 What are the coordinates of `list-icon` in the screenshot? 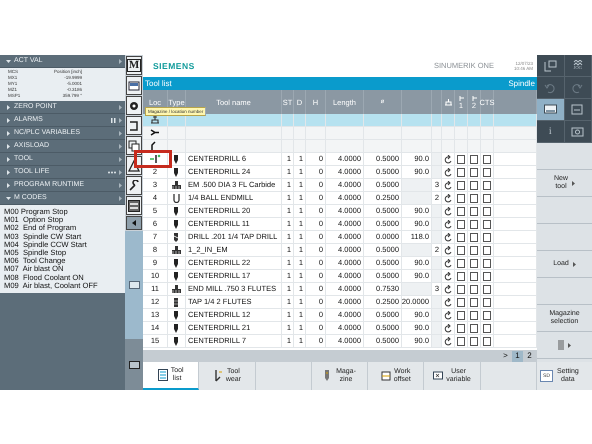 It's located at (163, 375).